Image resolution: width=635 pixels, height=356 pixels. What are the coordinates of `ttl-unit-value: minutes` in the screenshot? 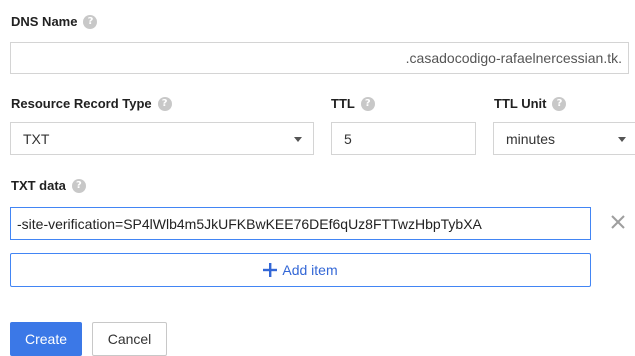 It's located at (531, 138).